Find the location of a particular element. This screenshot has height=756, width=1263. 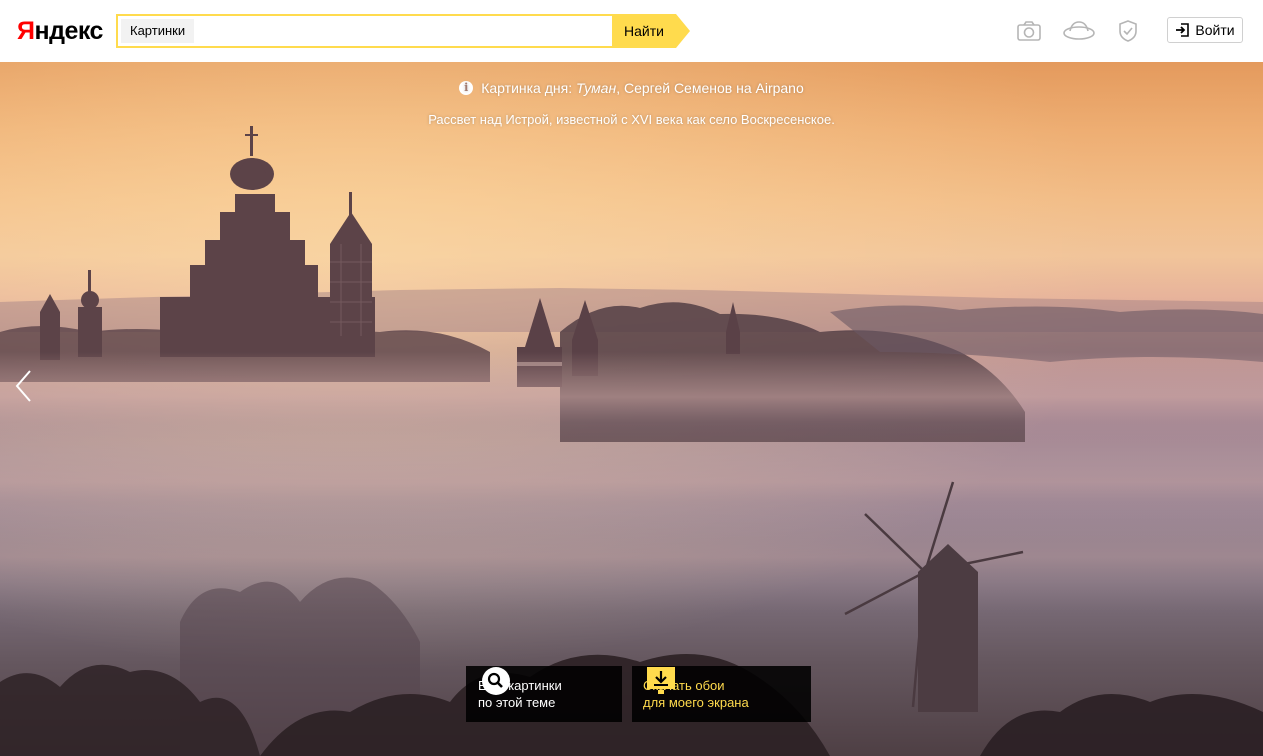

camera-icon is located at coordinates (1029, 31).